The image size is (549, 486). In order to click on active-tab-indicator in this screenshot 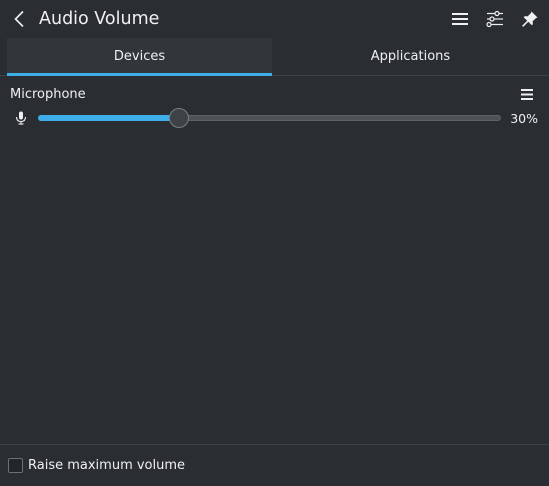, I will do `click(139, 74)`.